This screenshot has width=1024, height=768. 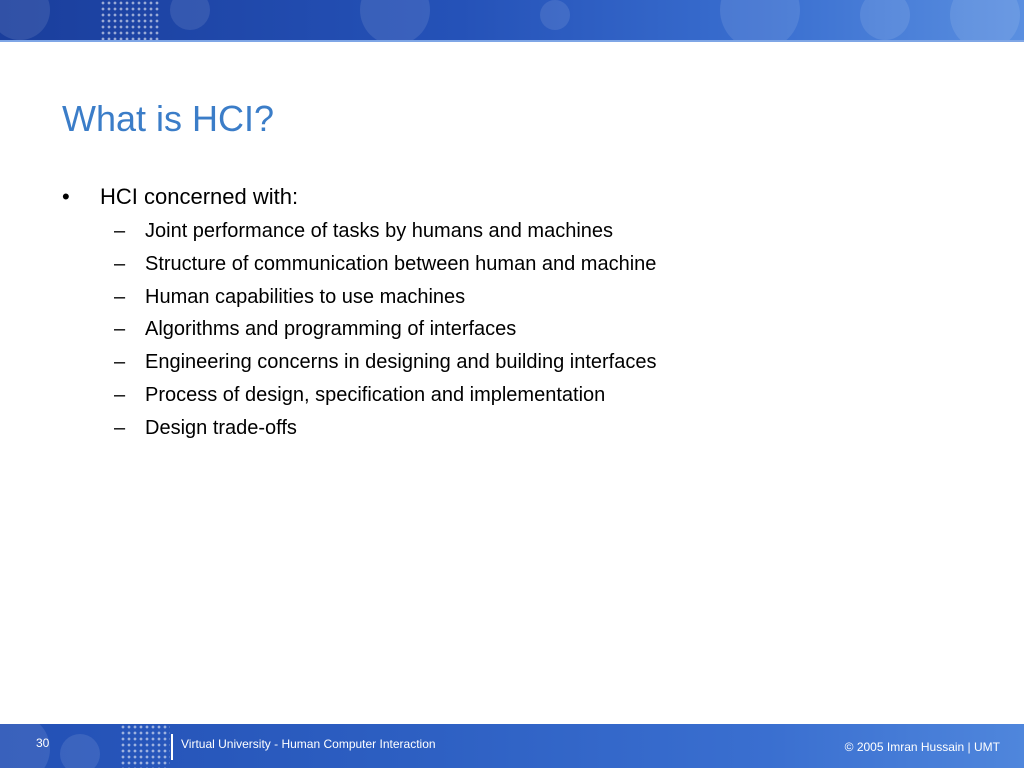 What do you see at coordinates (145, 746) in the screenshot?
I see `dot-pattern-bottom` at bounding box center [145, 746].